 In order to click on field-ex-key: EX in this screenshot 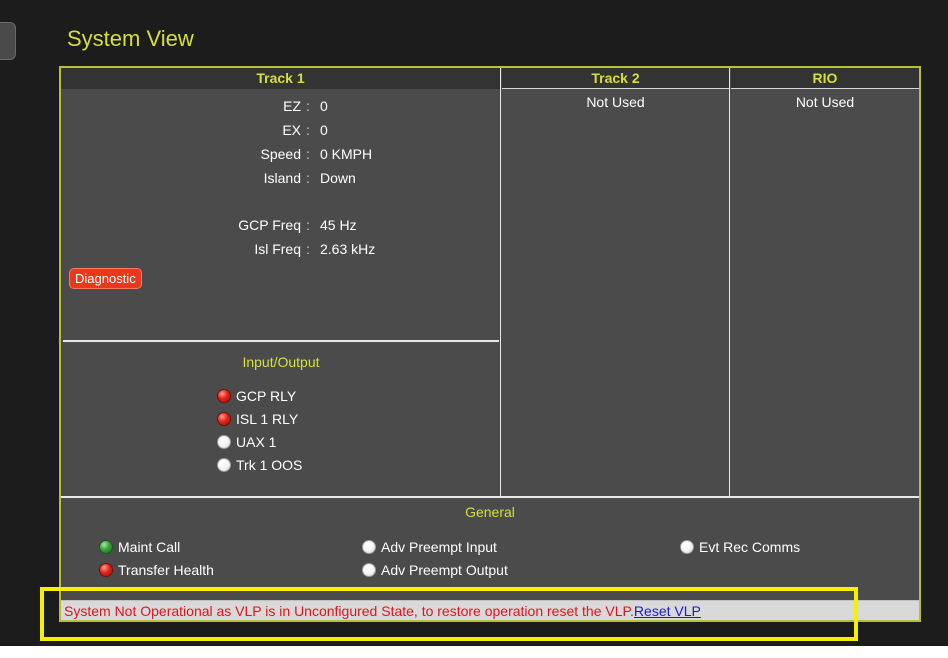, I will do `click(291, 130)`.